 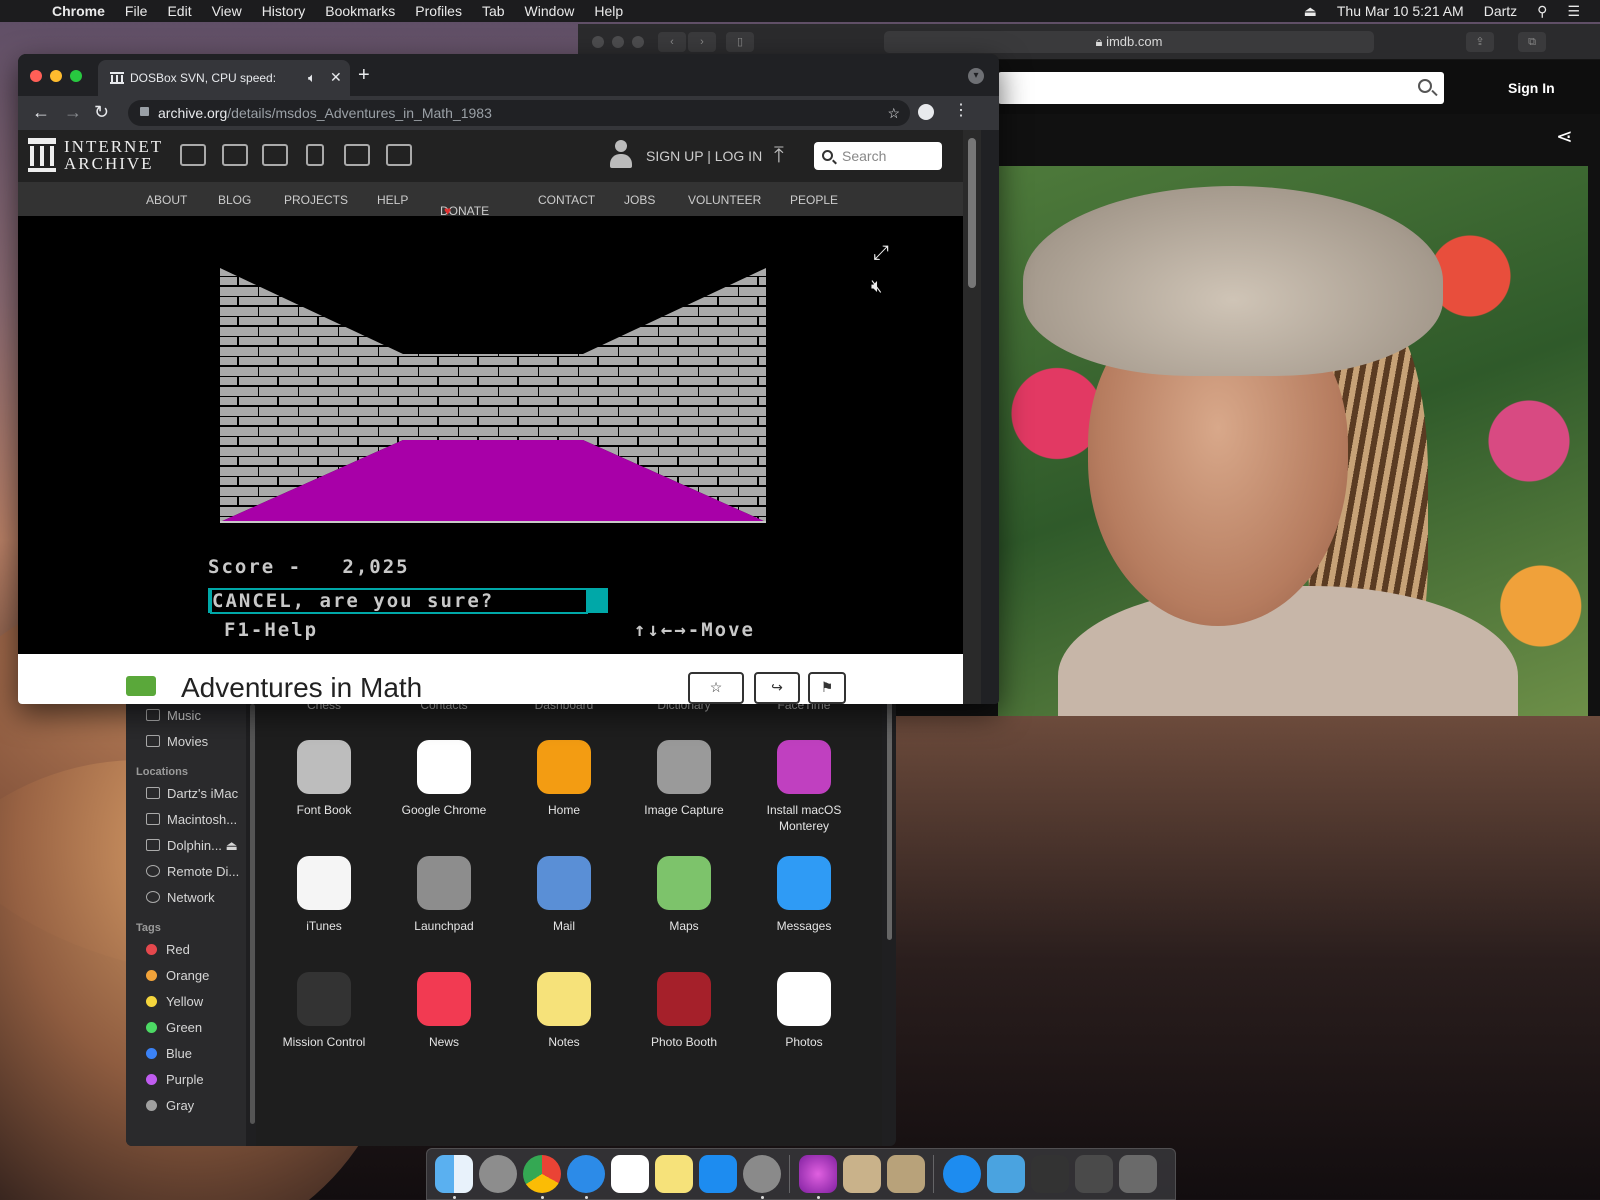 What do you see at coordinates (1094, 1174) in the screenshot?
I see `calculator-icon` at bounding box center [1094, 1174].